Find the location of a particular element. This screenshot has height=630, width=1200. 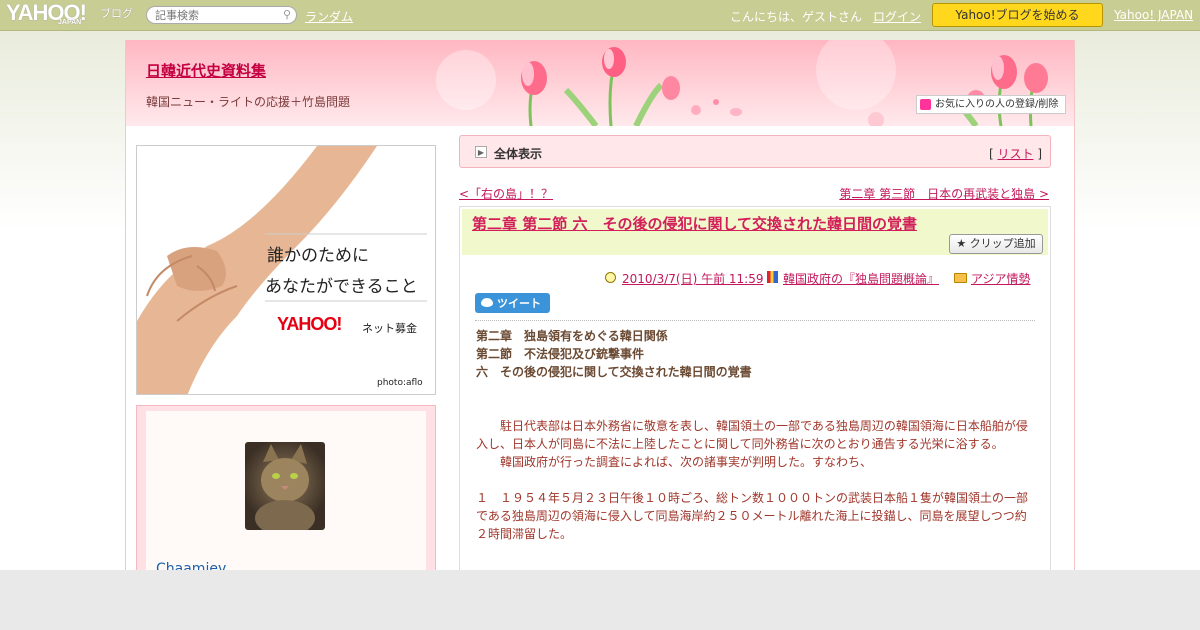

tweet-button: ツイート is located at coordinates (512, 303).